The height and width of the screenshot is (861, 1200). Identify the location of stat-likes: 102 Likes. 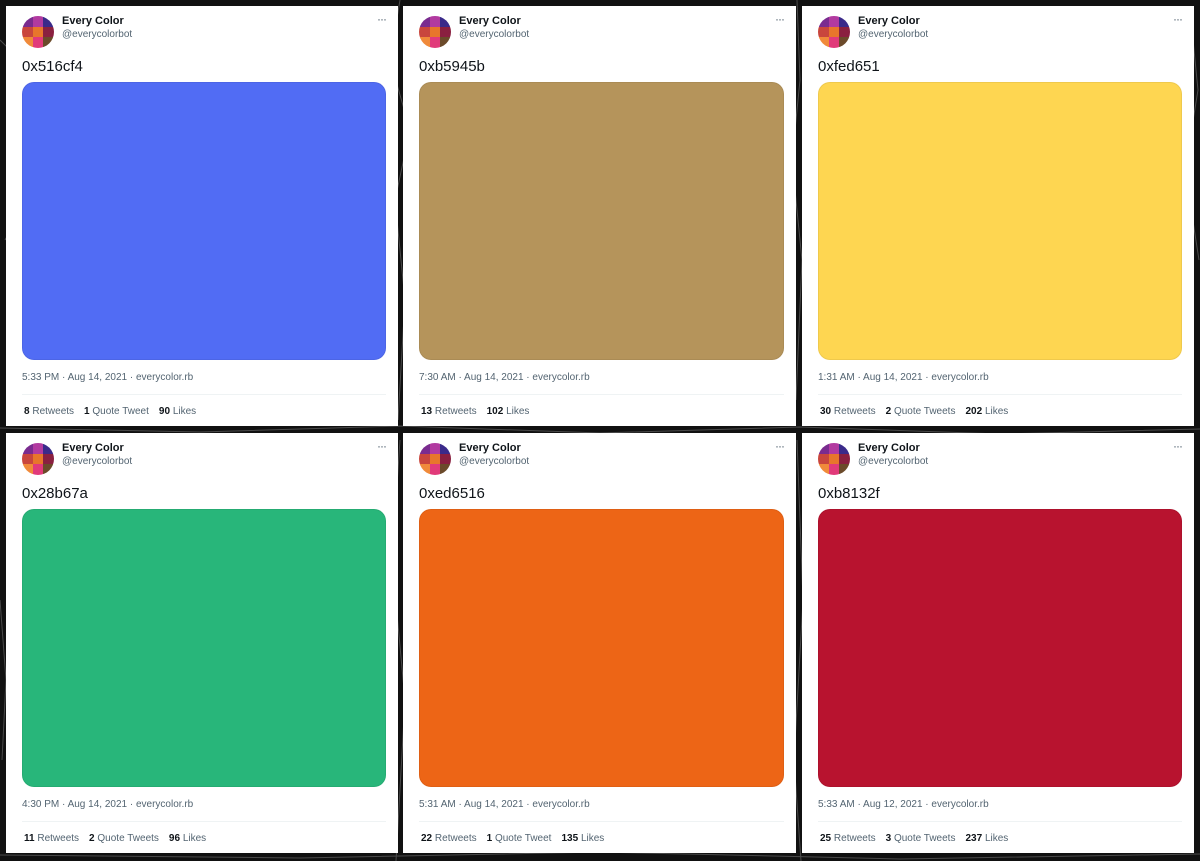
(508, 411).